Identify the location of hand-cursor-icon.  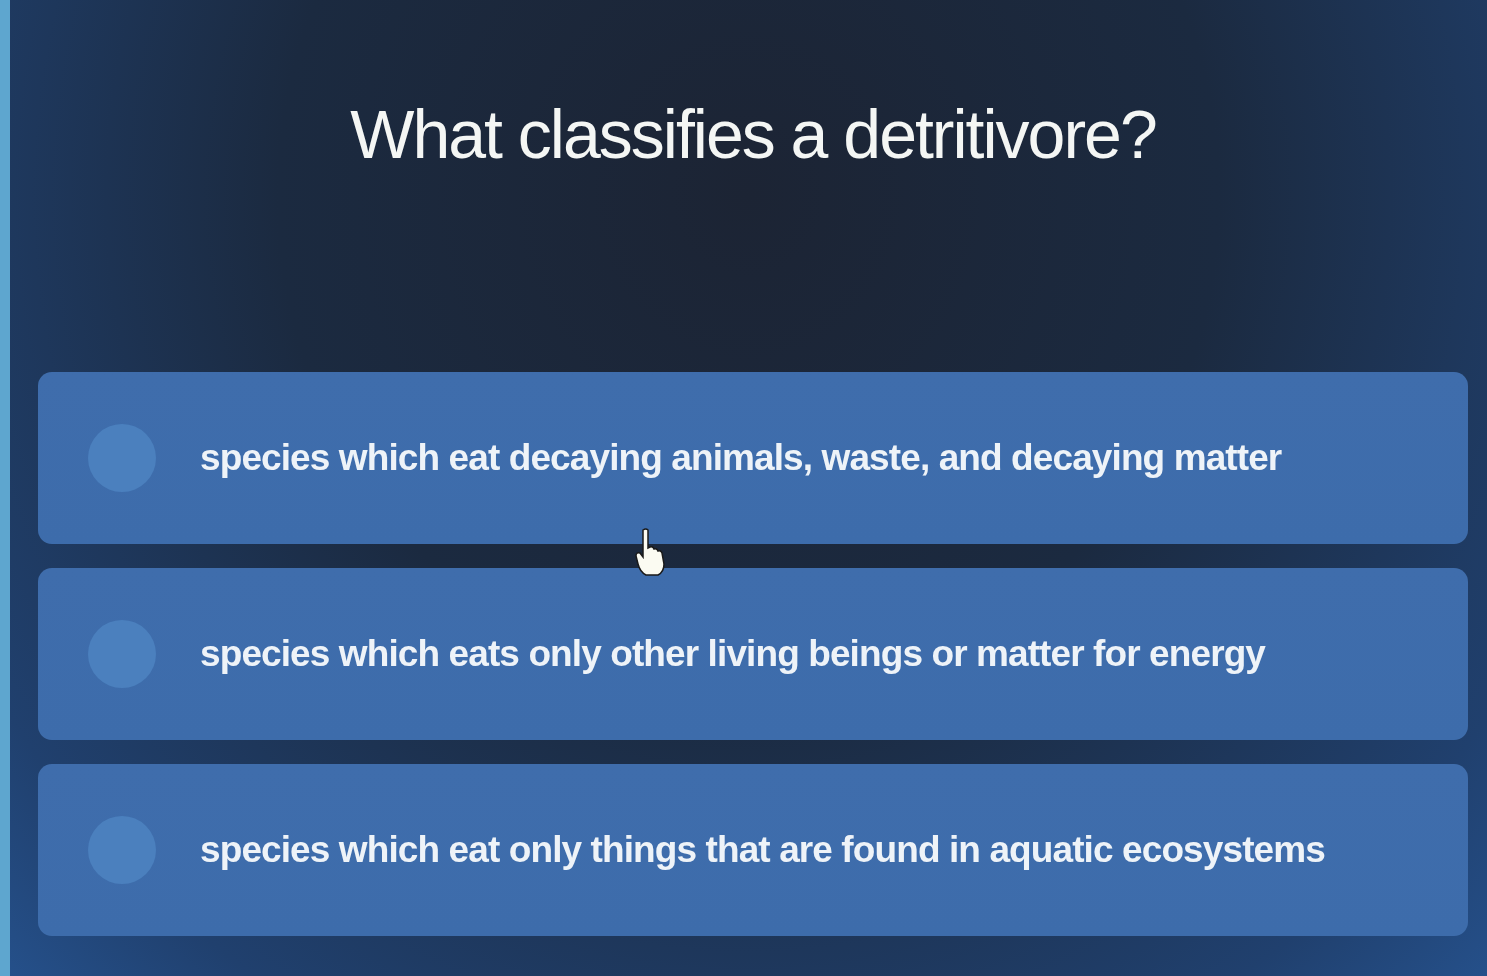
(650, 552).